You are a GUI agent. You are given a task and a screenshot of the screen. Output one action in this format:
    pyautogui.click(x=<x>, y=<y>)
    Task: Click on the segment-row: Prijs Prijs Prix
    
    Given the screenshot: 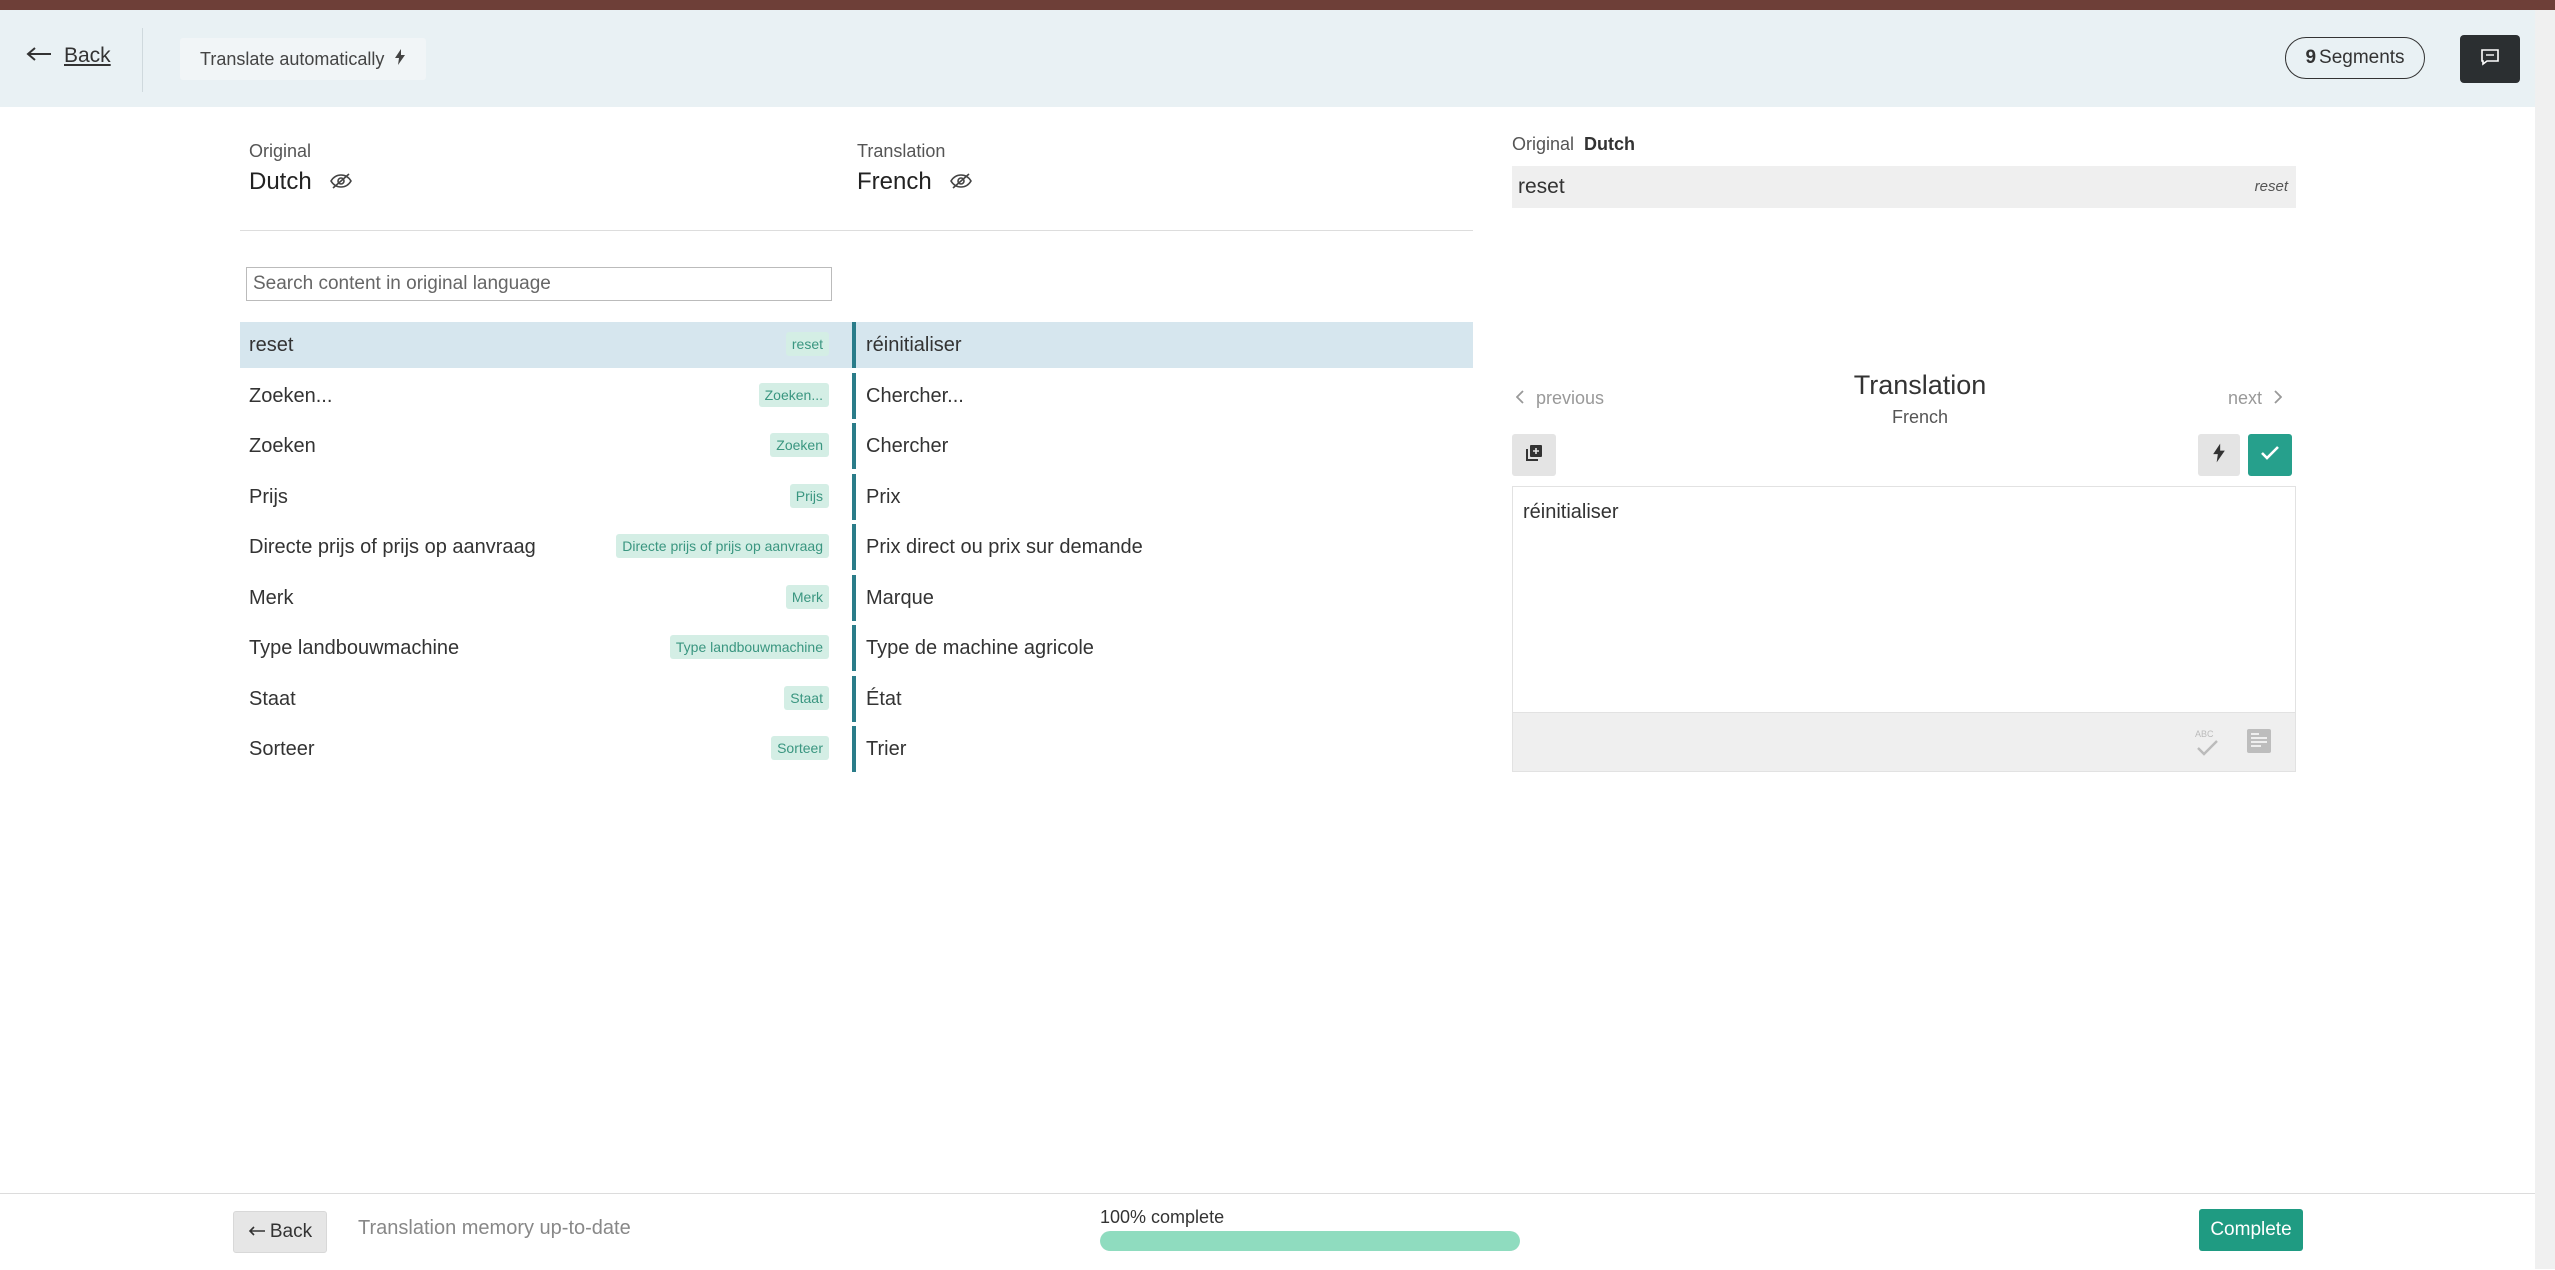 What is the action you would take?
    pyautogui.click(x=856, y=496)
    